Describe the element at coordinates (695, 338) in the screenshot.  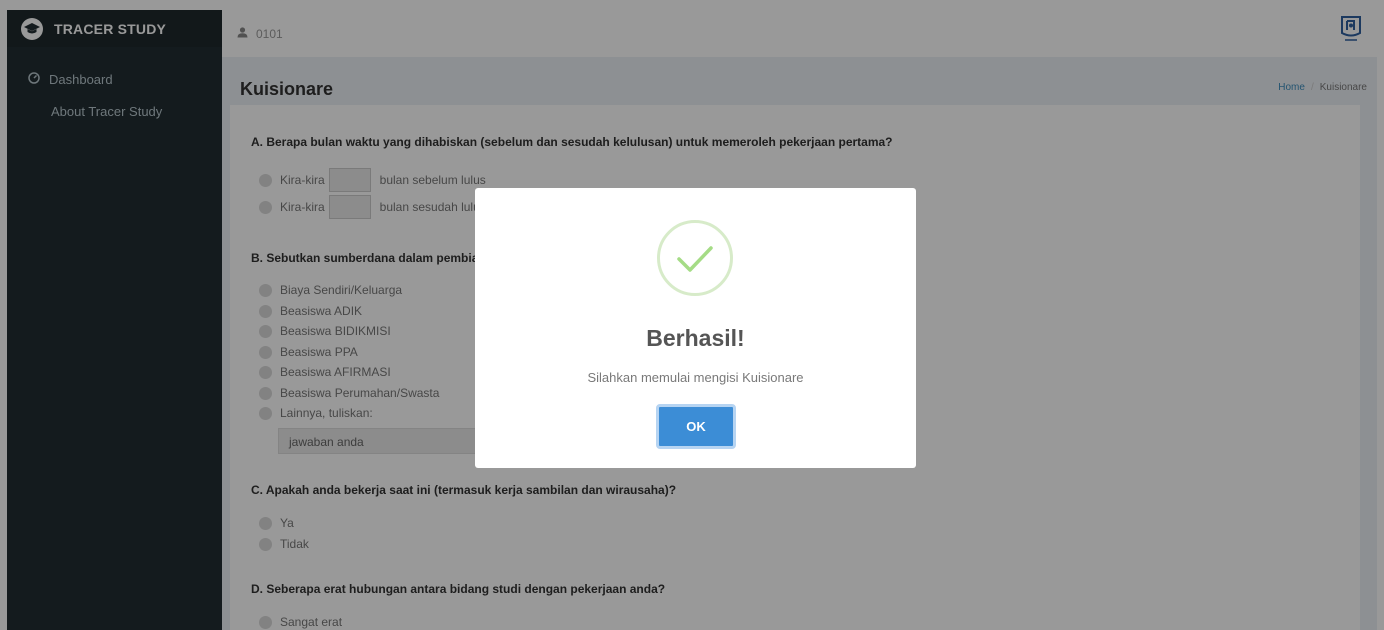
I see `dialog-title: Berhasil!` at that location.